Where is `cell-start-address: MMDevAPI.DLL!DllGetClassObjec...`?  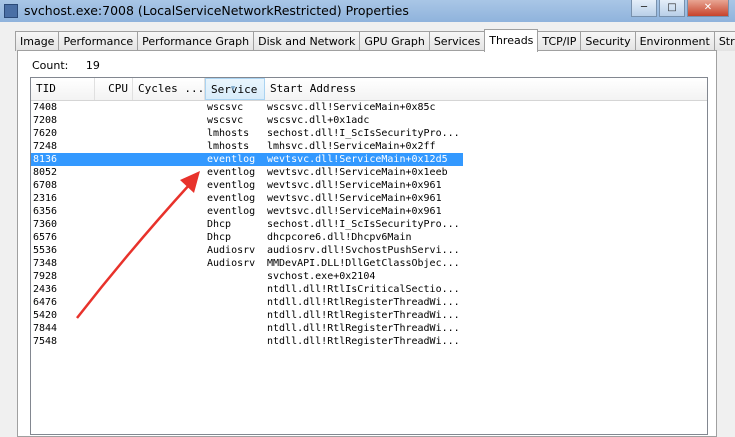 cell-start-address: MMDevAPI.DLL!DllGetClassObjec... is located at coordinates (363, 263).